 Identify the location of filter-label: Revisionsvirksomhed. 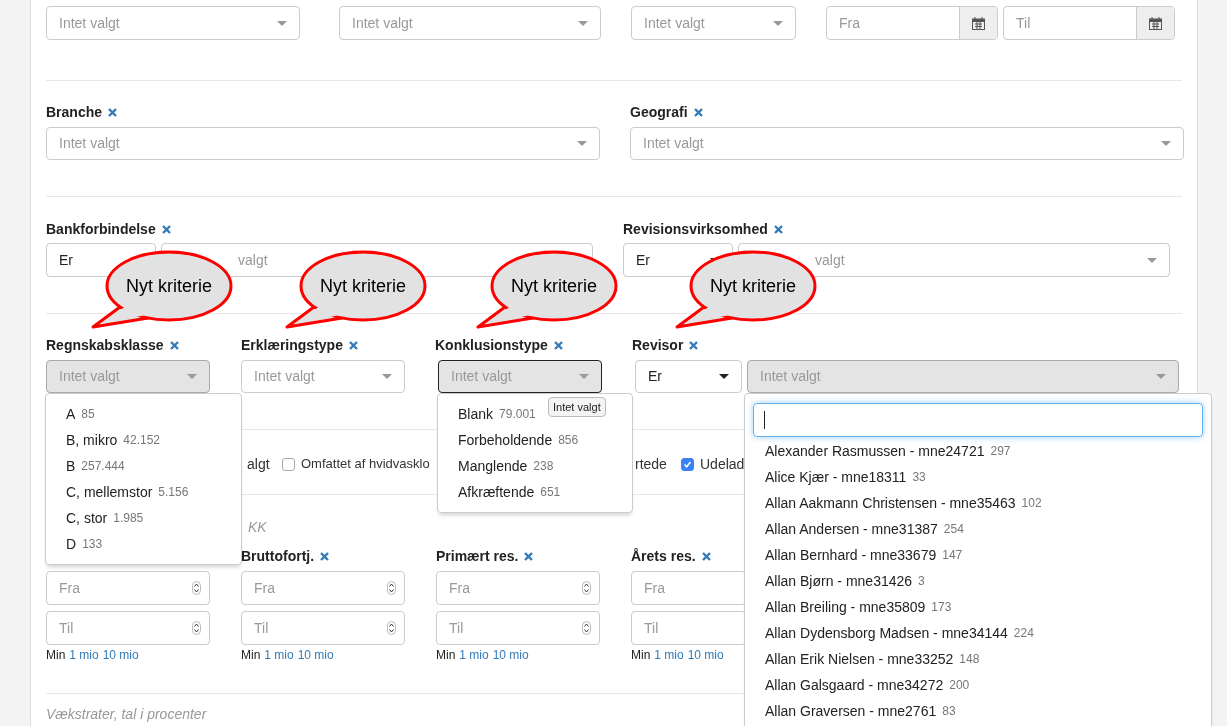
(695, 229).